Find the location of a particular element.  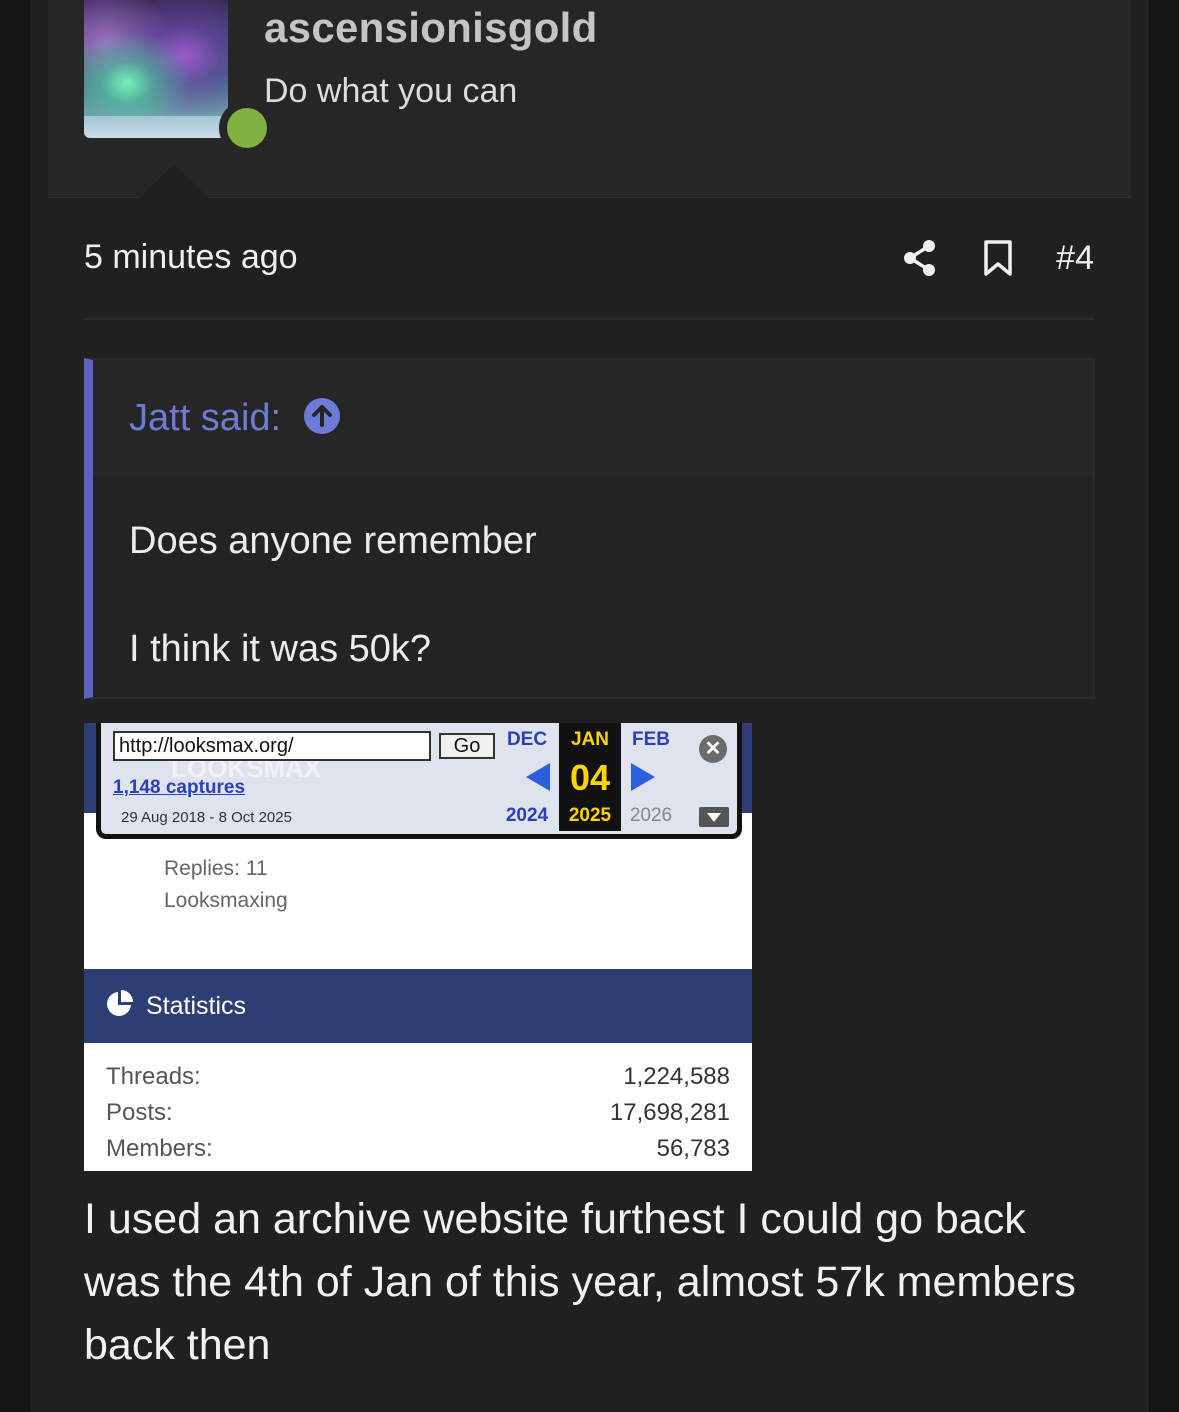

wayback-month-prev: DEC is located at coordinates (527, 739).